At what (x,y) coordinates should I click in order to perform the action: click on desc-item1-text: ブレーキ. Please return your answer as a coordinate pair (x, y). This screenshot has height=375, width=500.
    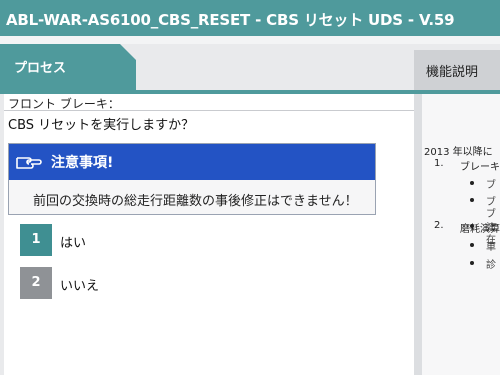
    Looking at the image, I should click on (480, 167).